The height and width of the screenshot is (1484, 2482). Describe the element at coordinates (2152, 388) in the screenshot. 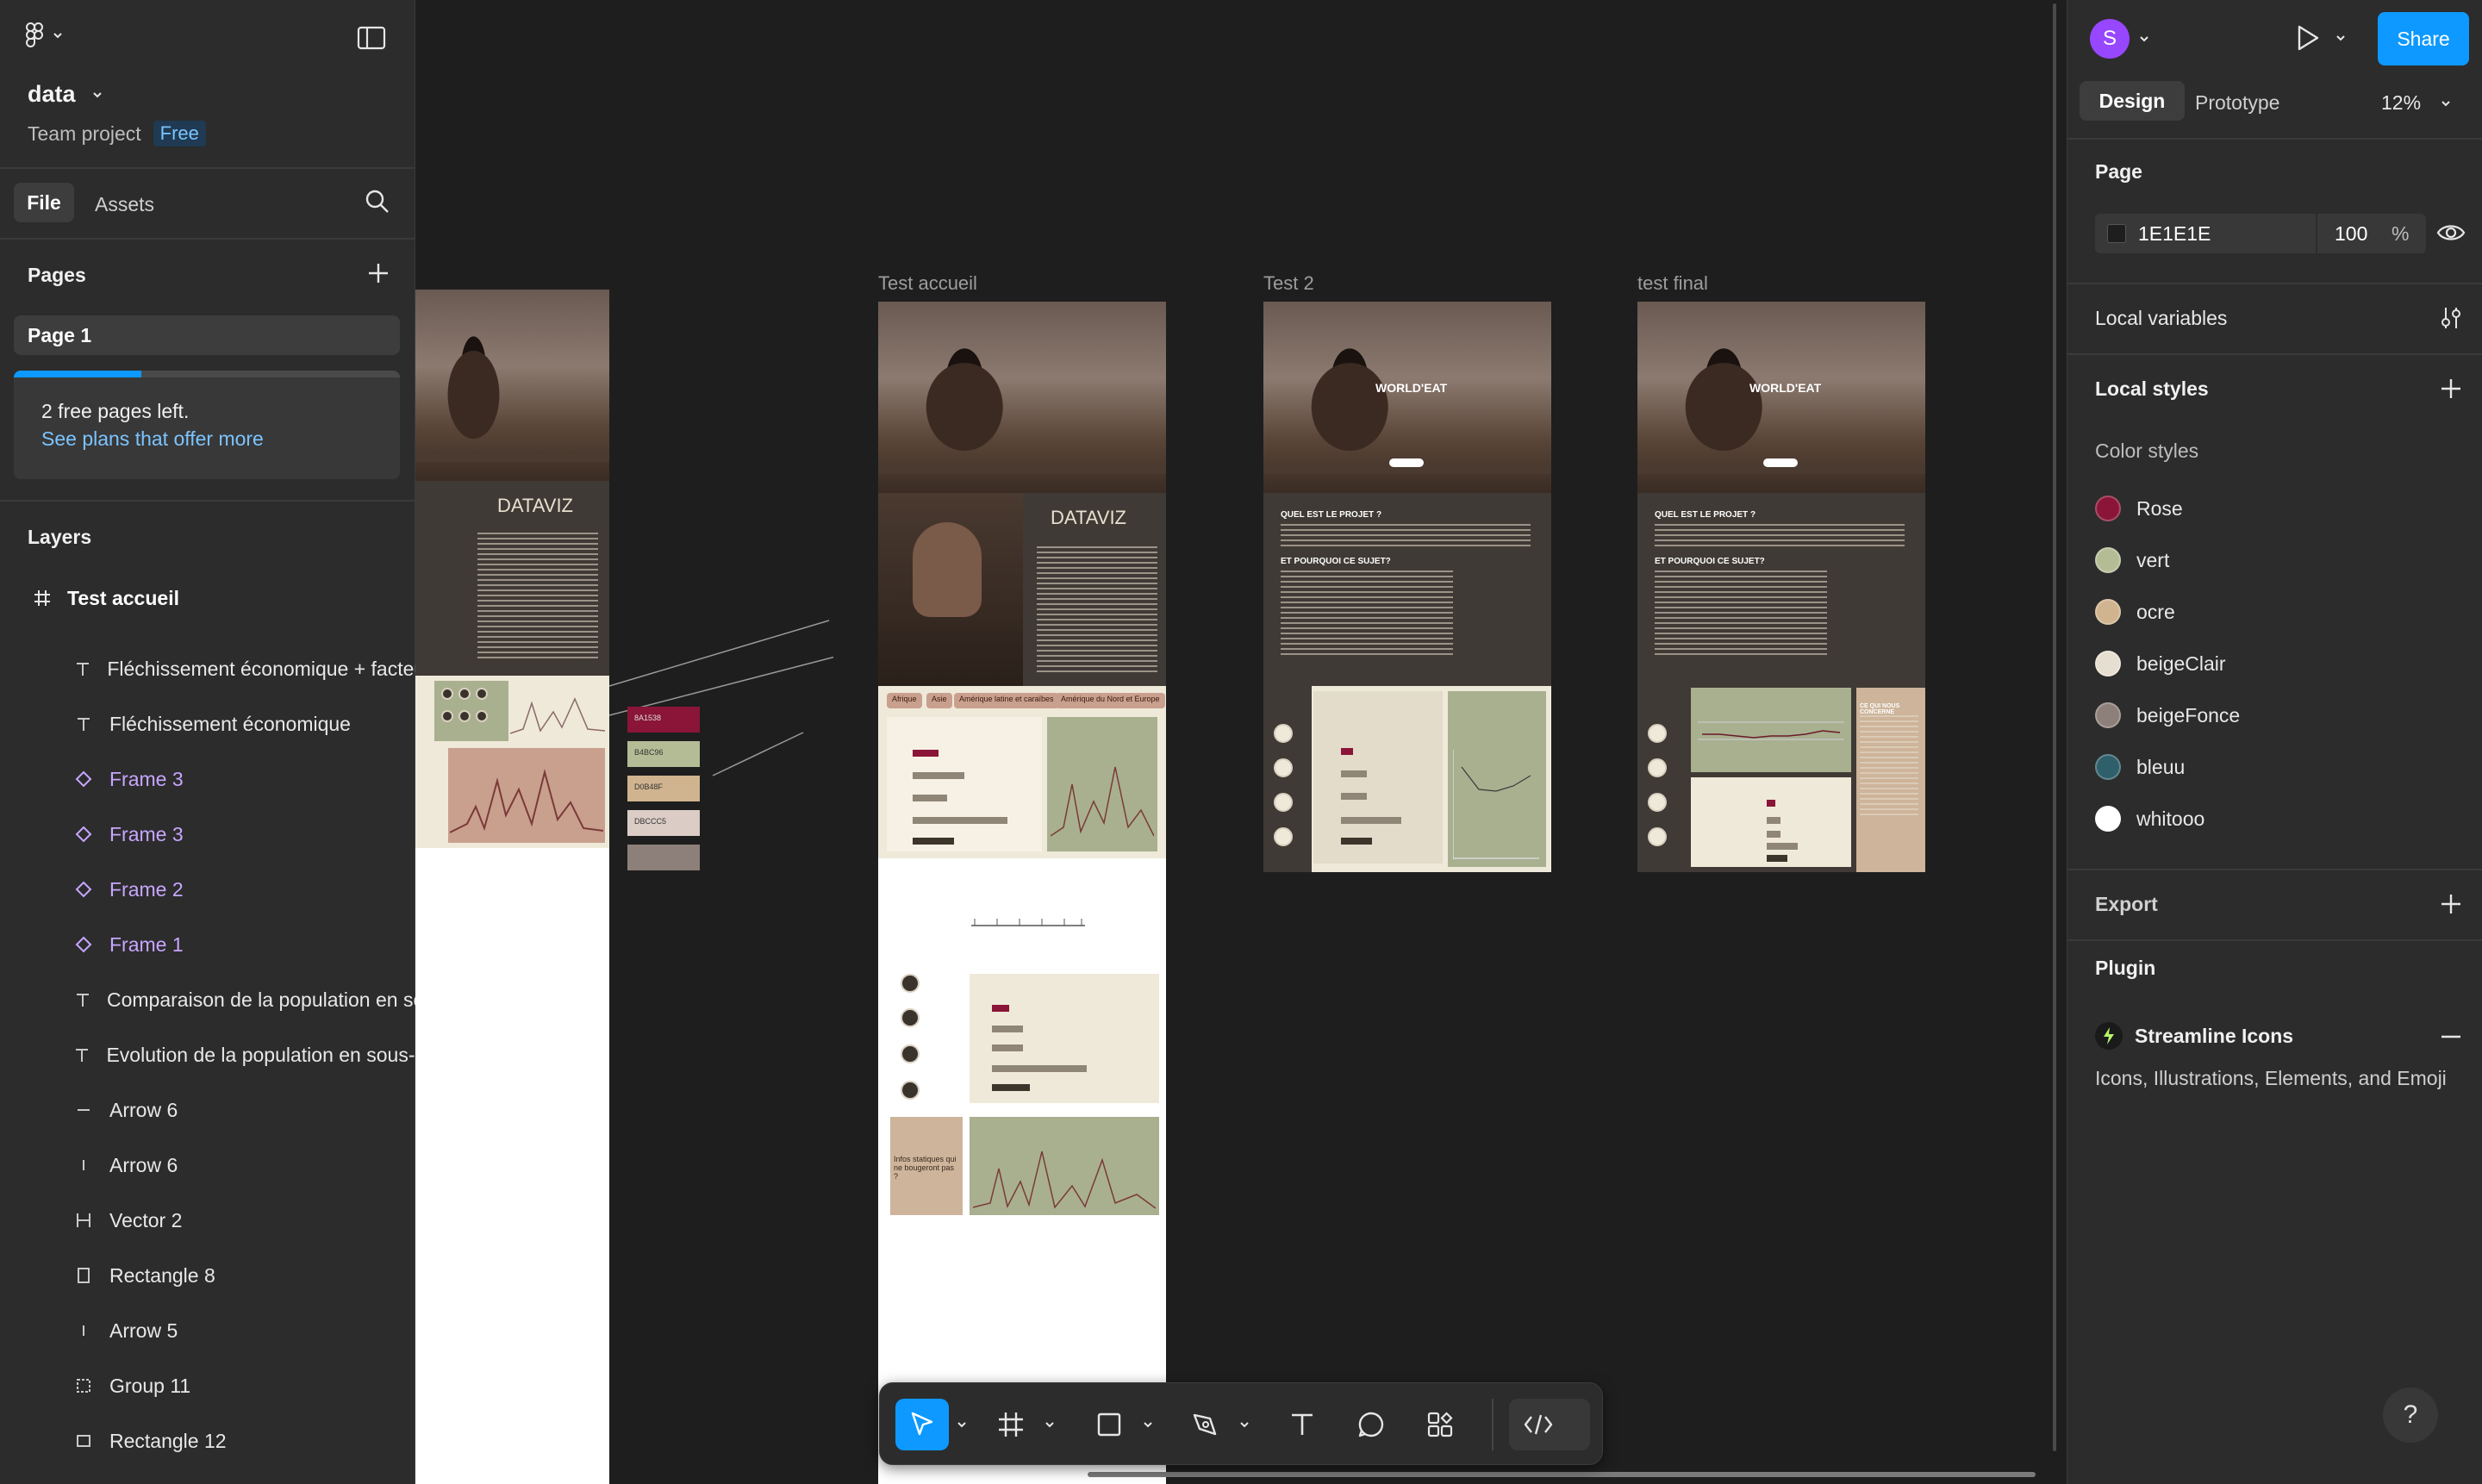

I see `local-styles-title: Local styles` at that location.